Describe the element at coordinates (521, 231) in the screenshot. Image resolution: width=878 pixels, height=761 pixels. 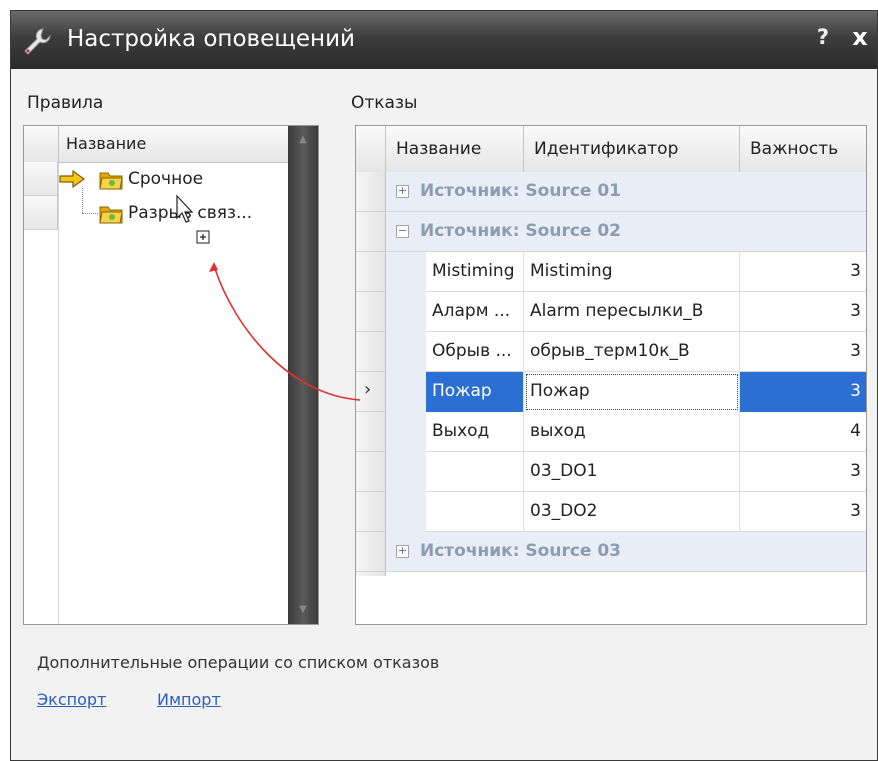
I see `group-label: Источник: Source 02` at that location.